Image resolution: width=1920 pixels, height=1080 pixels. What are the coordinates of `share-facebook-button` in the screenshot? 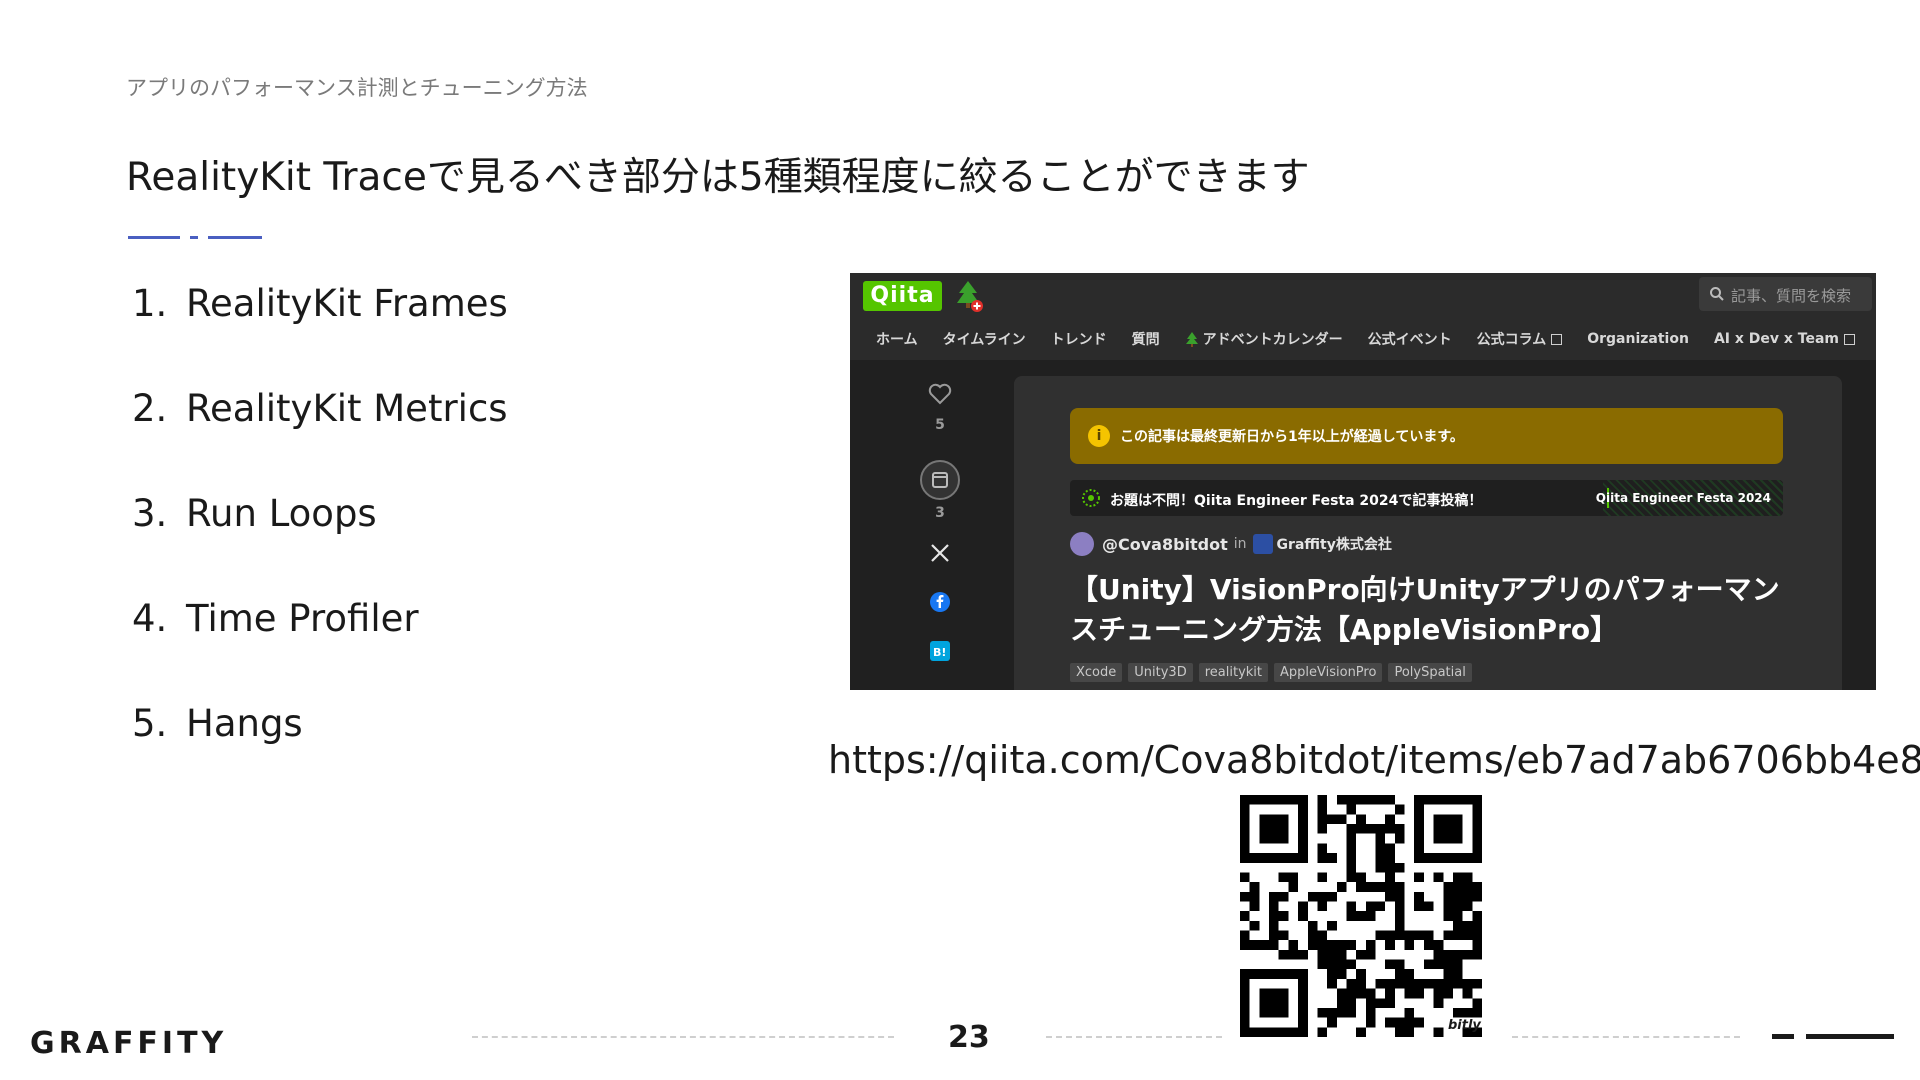 It's located at (940, 602).